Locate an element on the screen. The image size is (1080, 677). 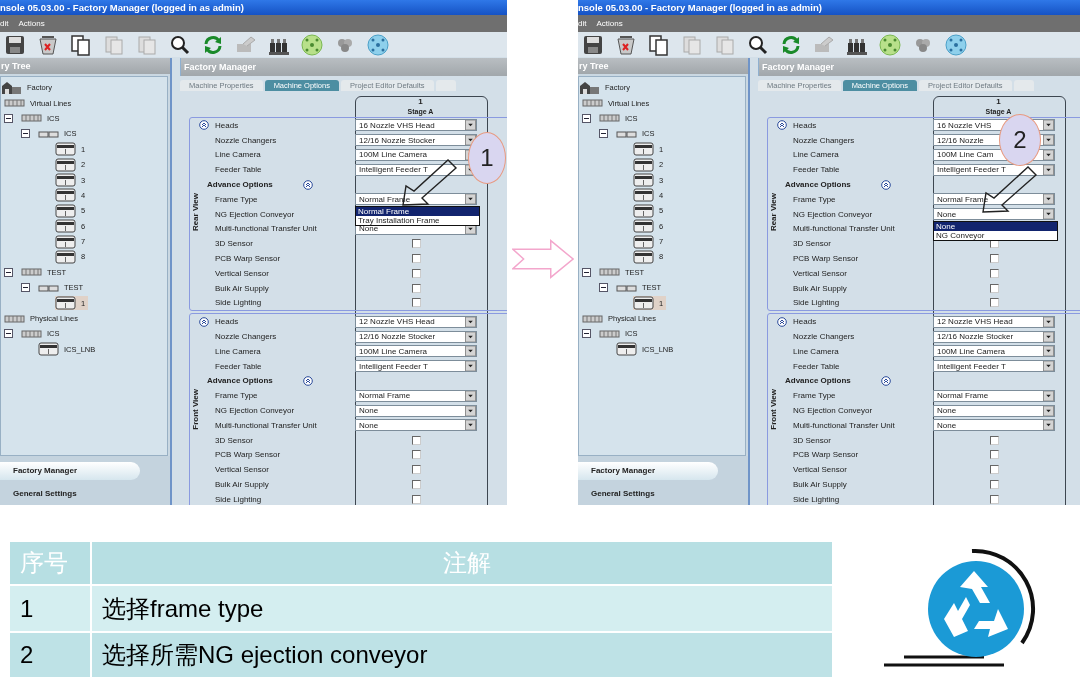
dropdown-option: Normal Frame is located at coordinates (417, 212).